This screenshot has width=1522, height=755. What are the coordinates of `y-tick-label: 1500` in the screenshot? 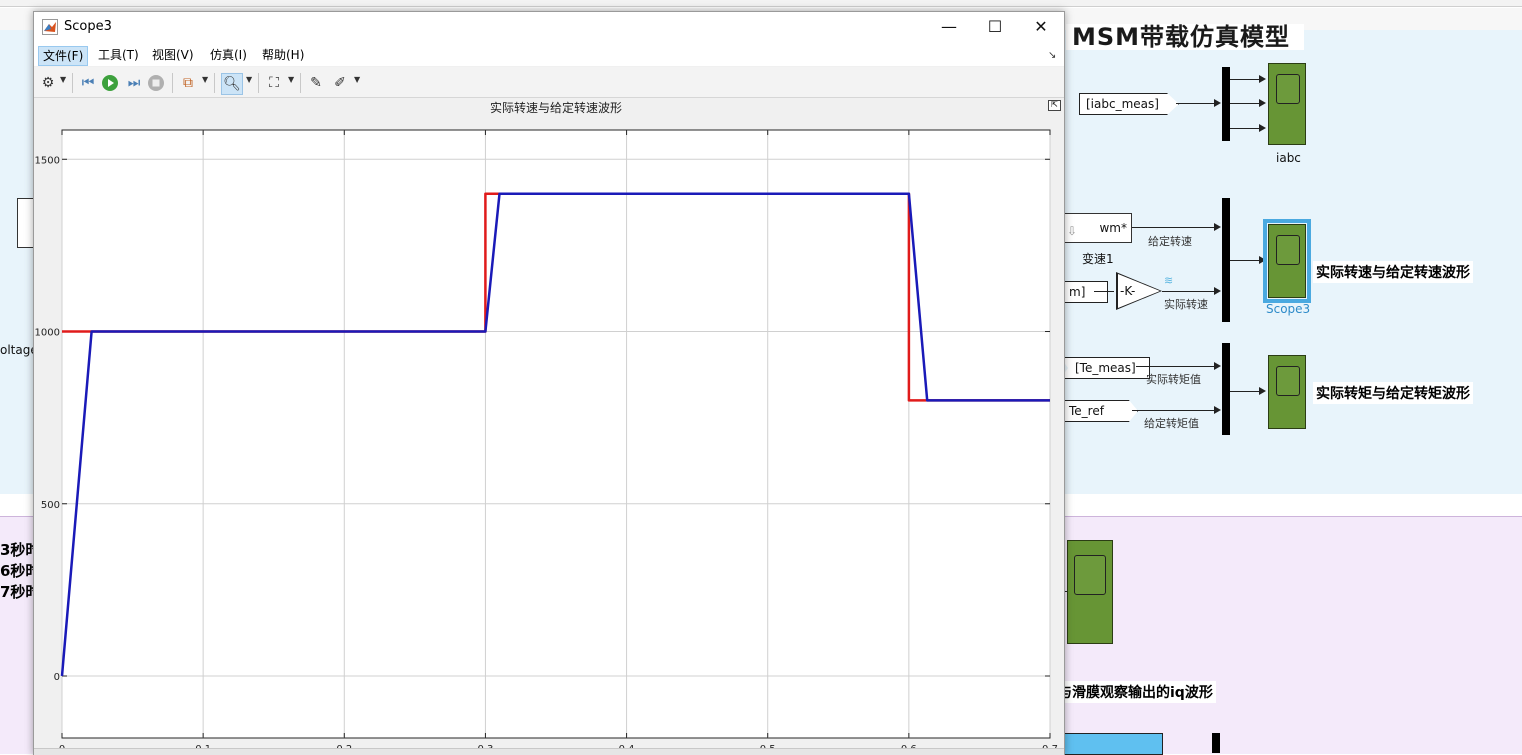 It's located at (47, 160).